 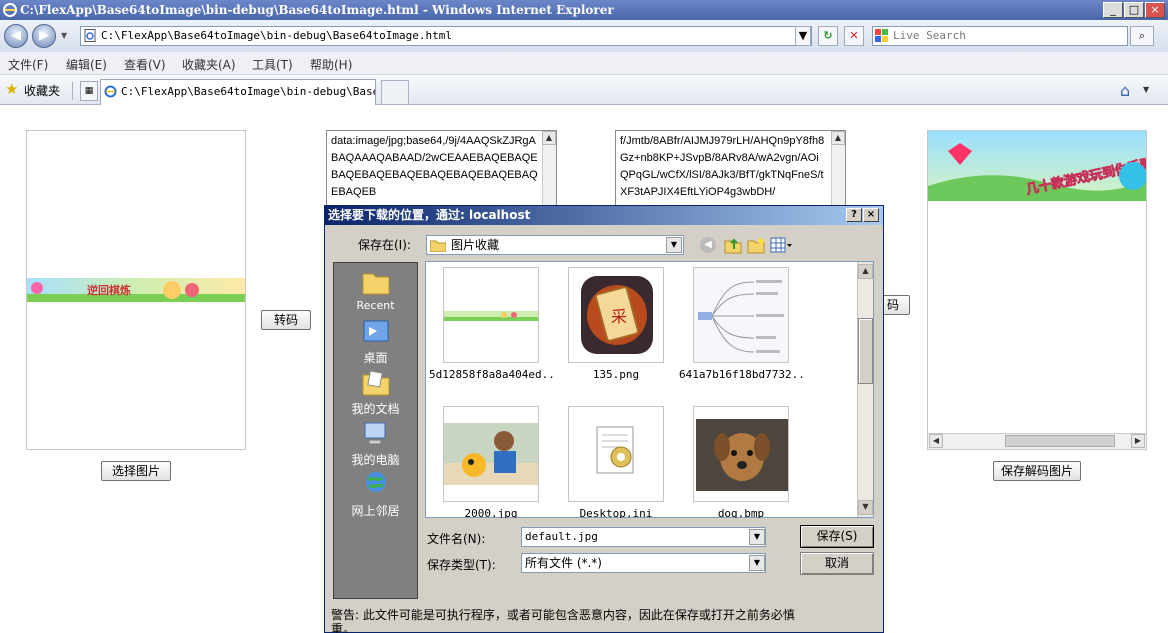 What do you see at coordinates (708, 245) in the screenshot?
I see `back-nav-icon: ◀` at bounding box center [708, 245].